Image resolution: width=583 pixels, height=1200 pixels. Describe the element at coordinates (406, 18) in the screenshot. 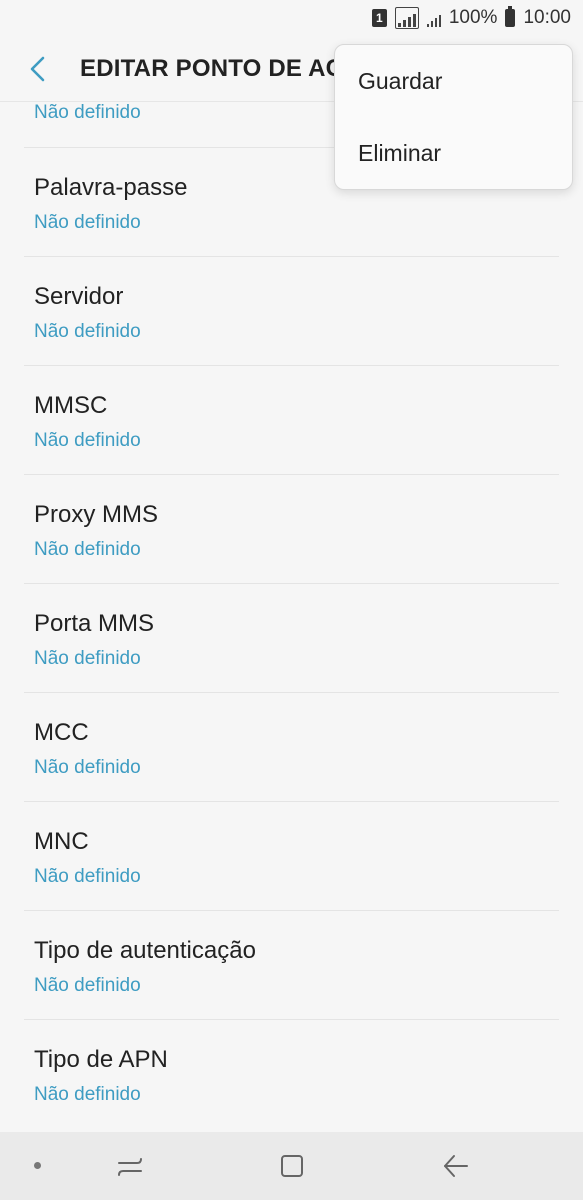

I see `signal-strength-icon` at that location.